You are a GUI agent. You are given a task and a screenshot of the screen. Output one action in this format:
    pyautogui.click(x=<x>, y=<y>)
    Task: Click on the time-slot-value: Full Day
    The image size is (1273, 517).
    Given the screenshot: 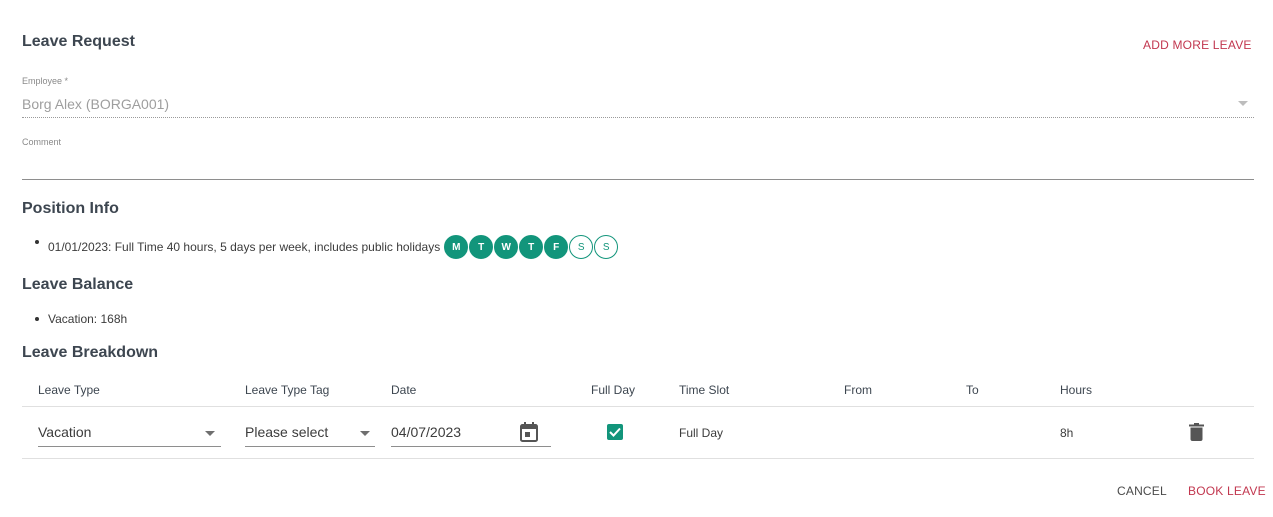 What is the action you would take?
    pyautogui.click(x=701, y=433)
    